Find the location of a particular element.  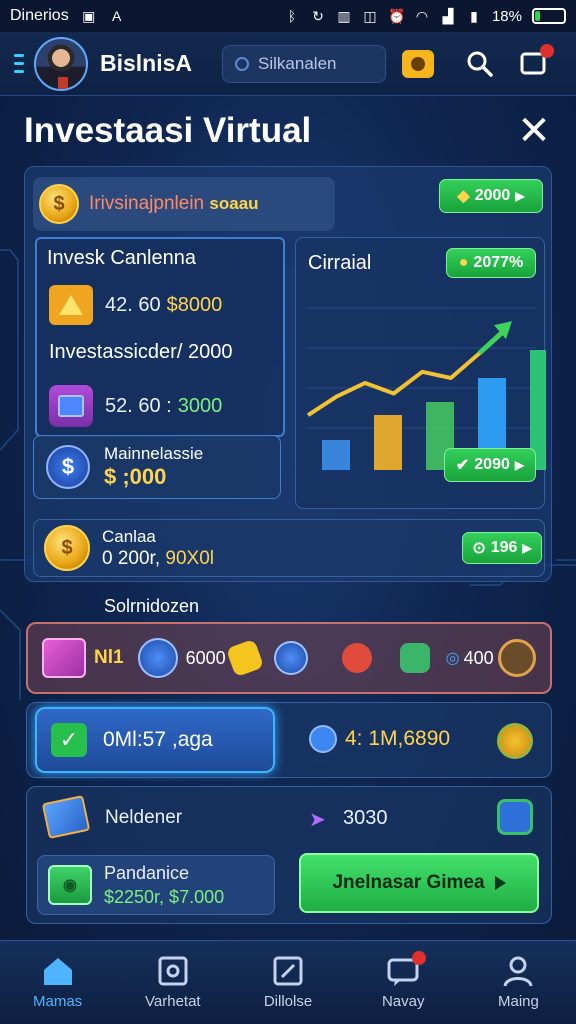

invest-row-1-value: $8000 is located at coordinates (194, 304).